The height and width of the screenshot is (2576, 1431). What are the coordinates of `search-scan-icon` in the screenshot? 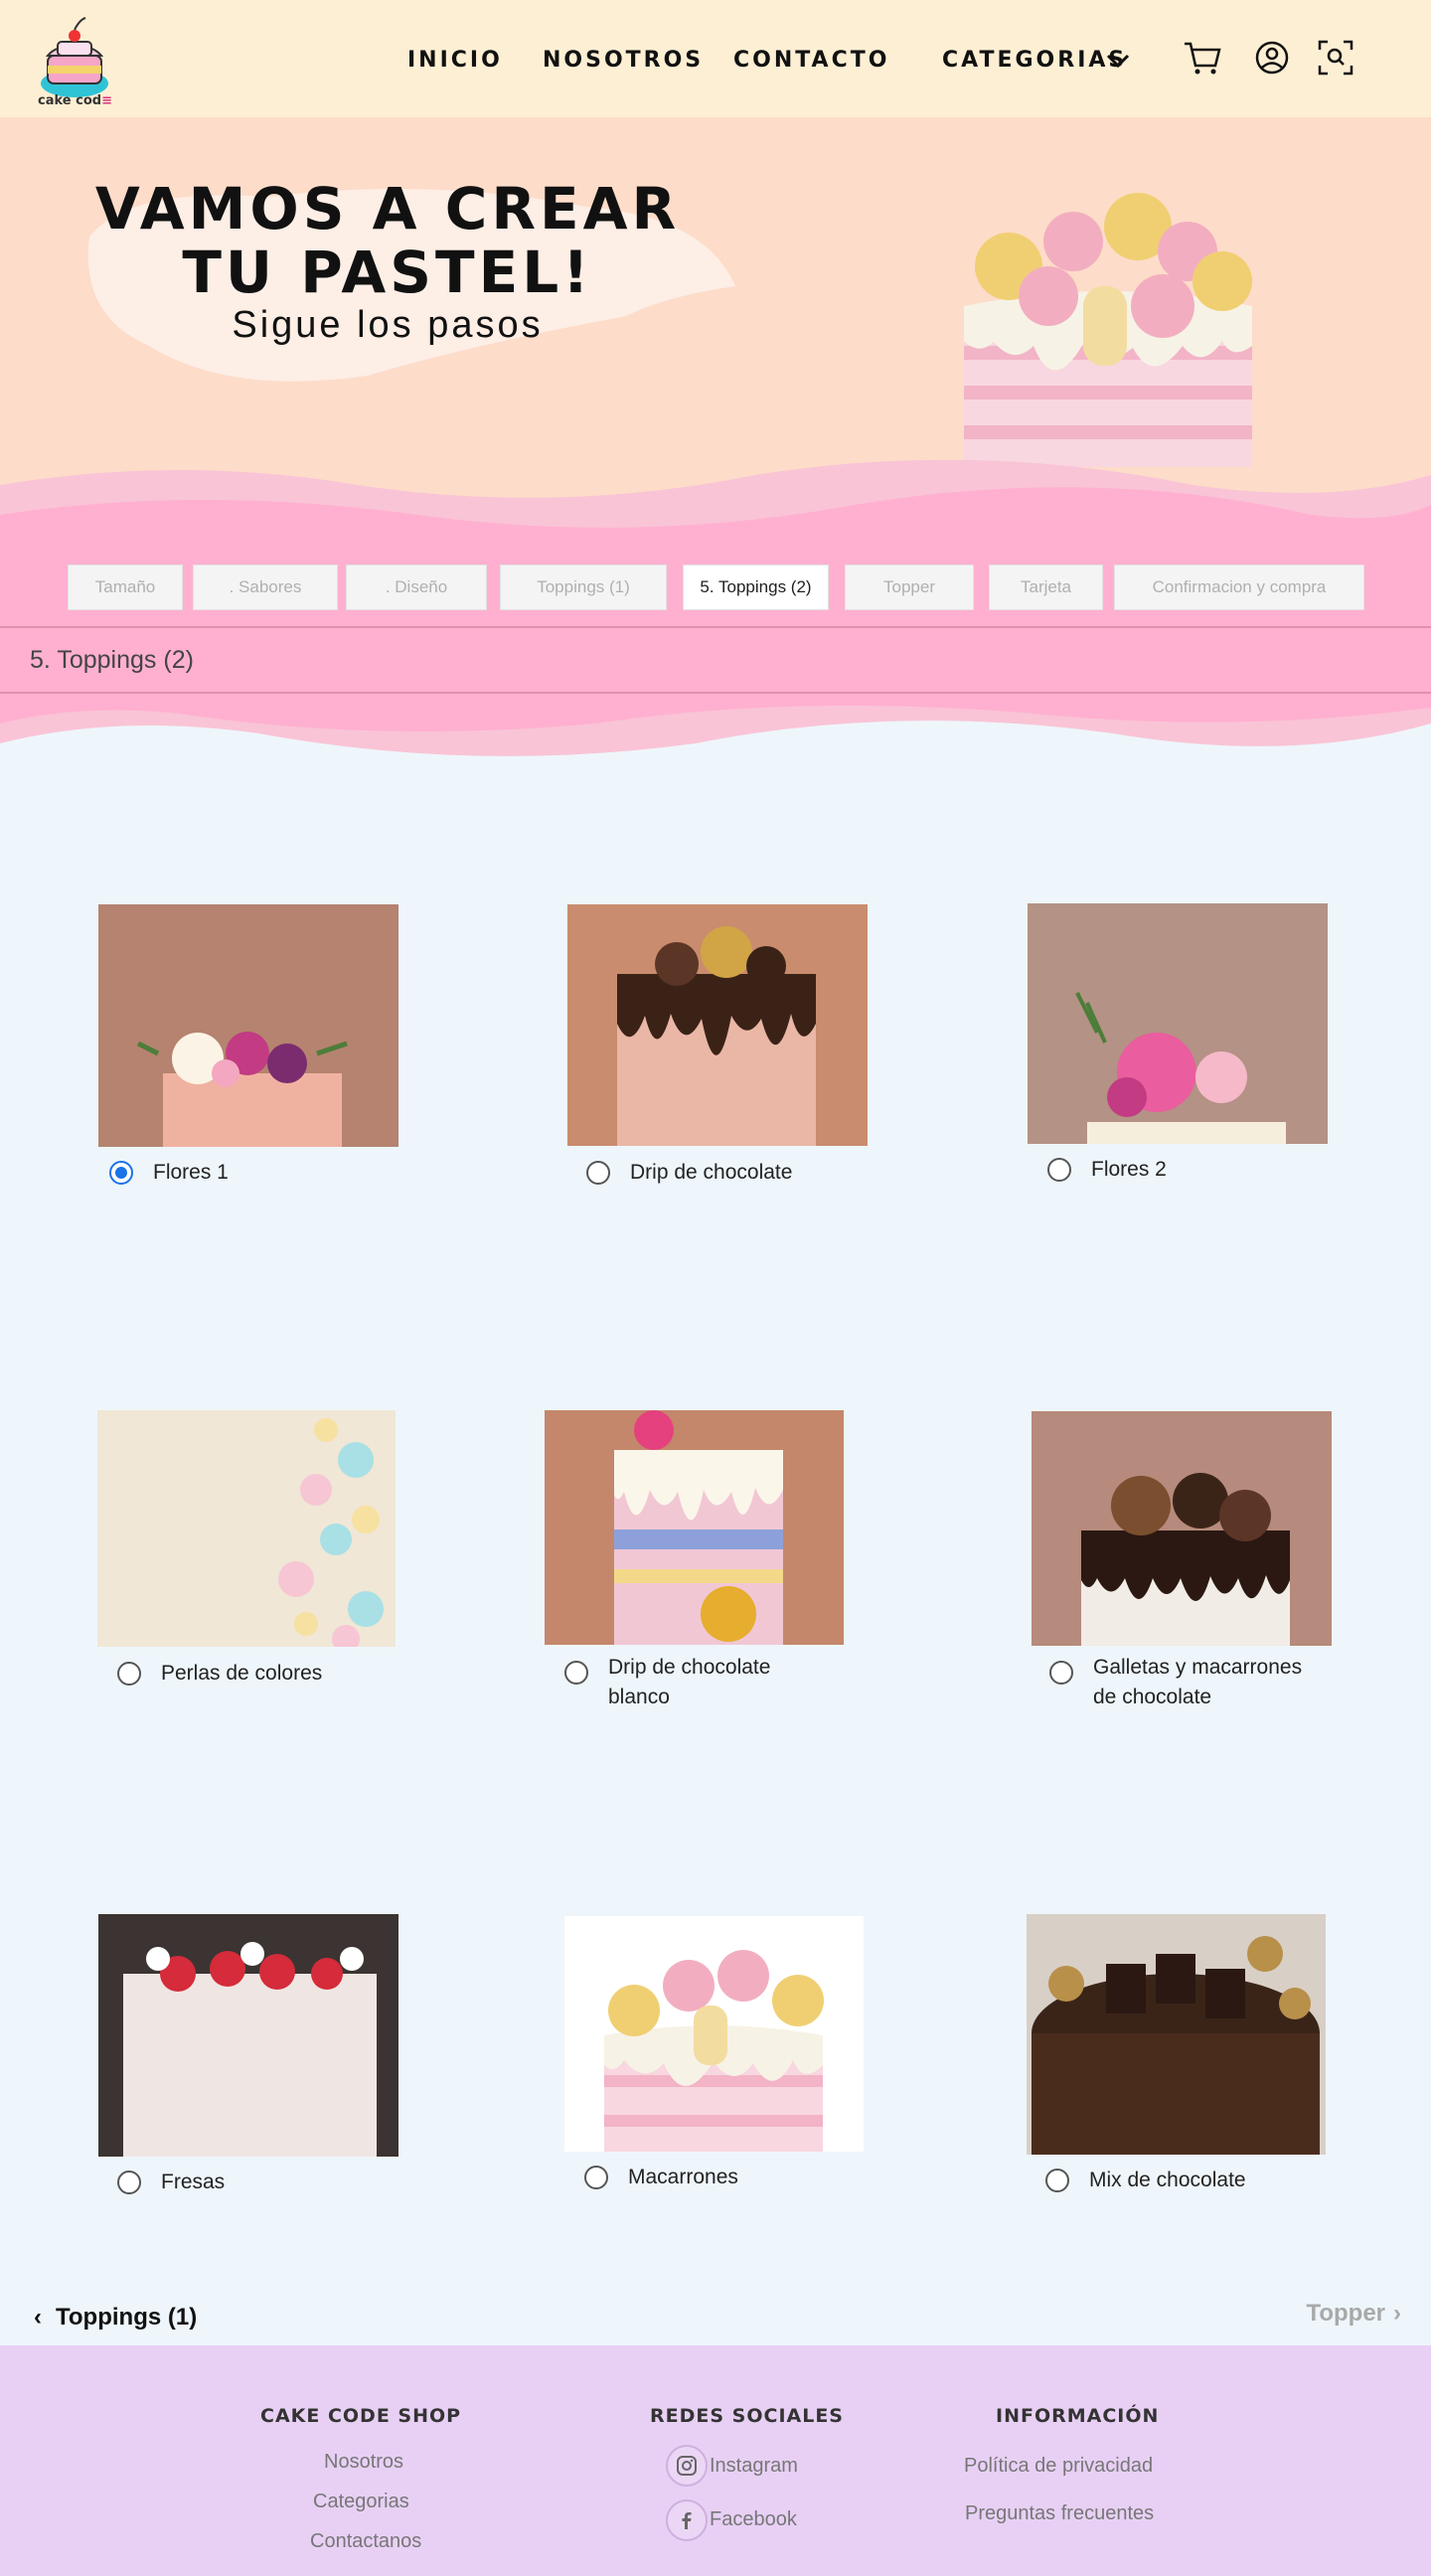 It's located at (1335, 58).